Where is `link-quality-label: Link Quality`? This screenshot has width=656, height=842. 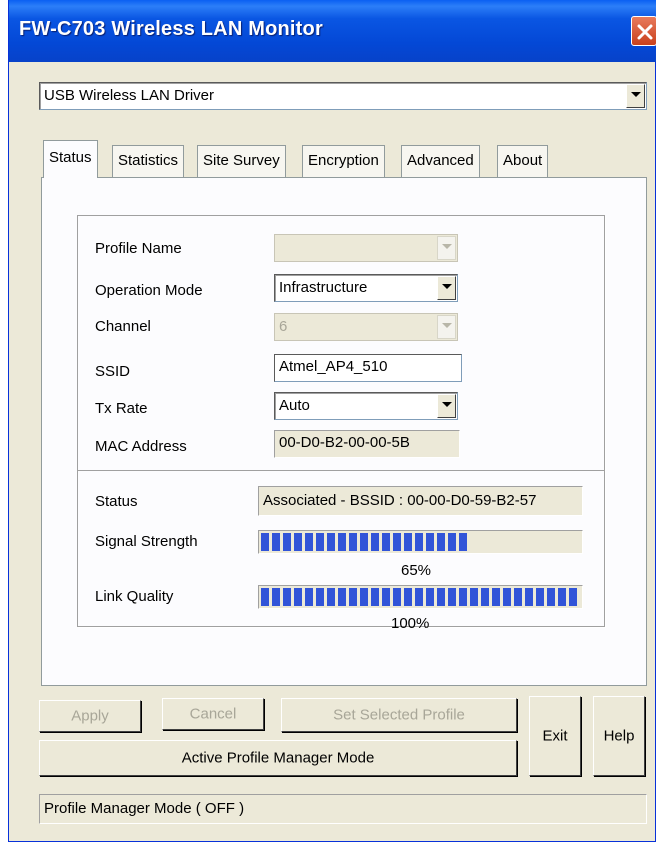
link-quality-label: Link Quality is located at coordinates (134, 596).